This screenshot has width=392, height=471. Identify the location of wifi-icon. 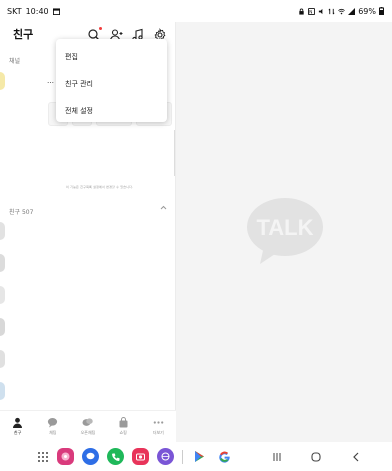
(342, 11).